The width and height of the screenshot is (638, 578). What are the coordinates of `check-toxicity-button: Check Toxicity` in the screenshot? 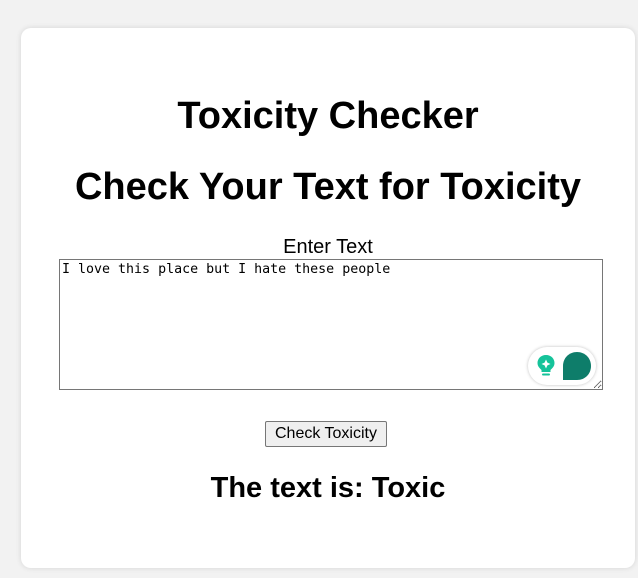 It's located at (326, 434).